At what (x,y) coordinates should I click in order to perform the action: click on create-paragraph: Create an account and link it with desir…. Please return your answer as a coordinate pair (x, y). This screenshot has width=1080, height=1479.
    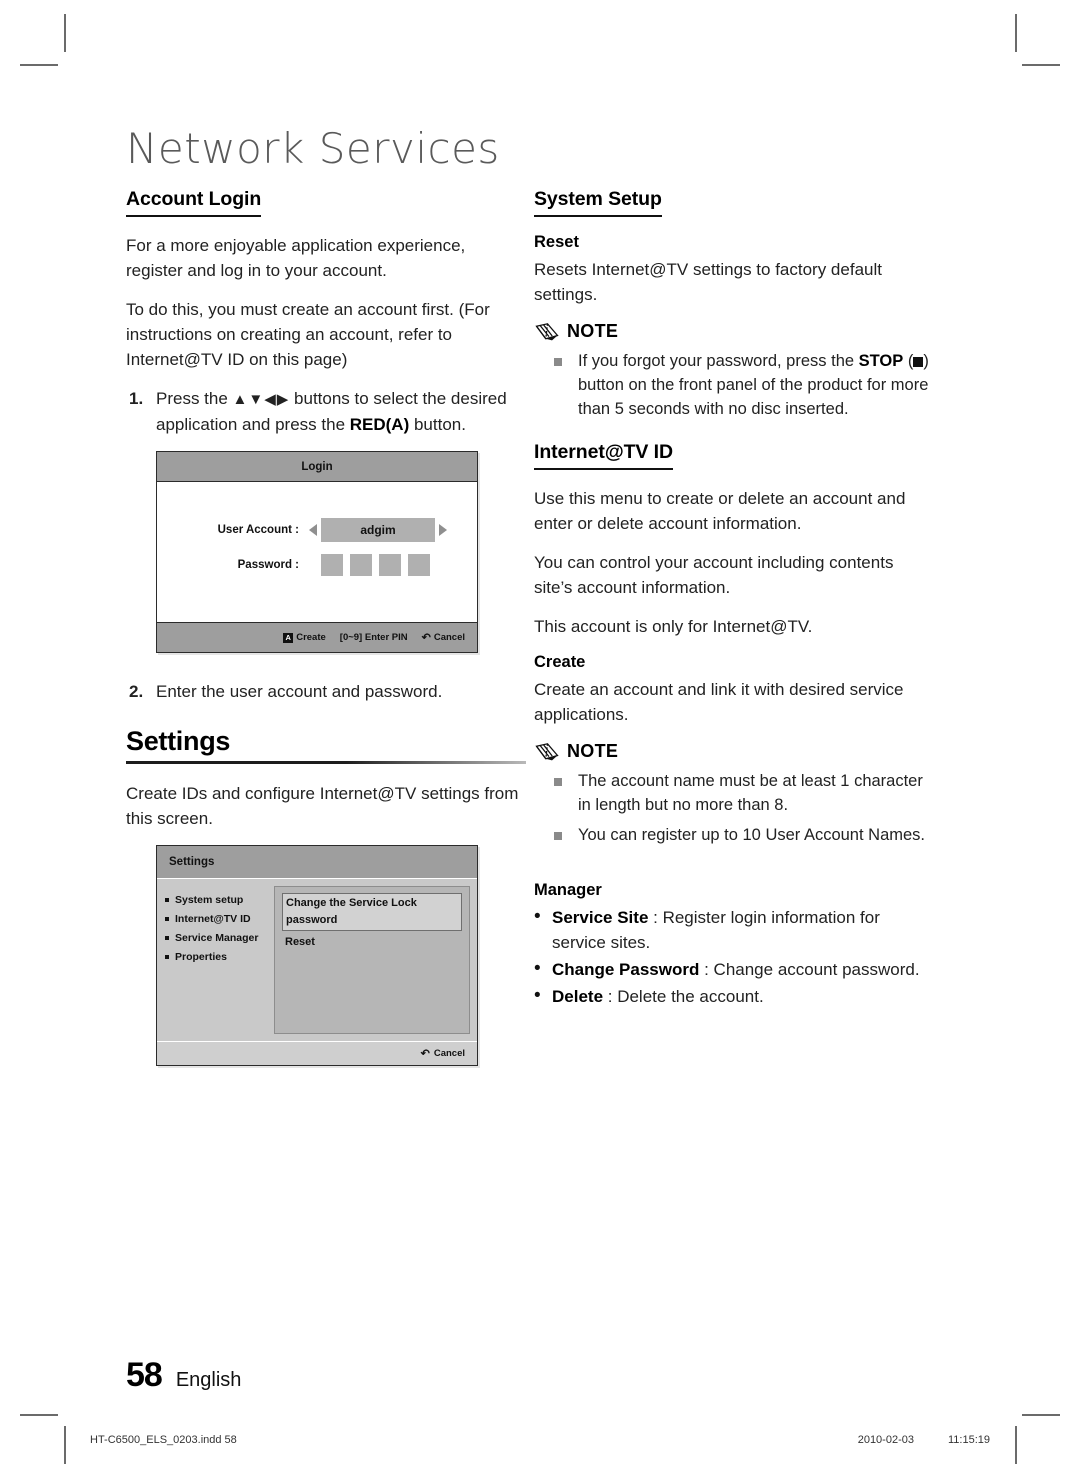
    Looking at the image, I should click on (719, 702).